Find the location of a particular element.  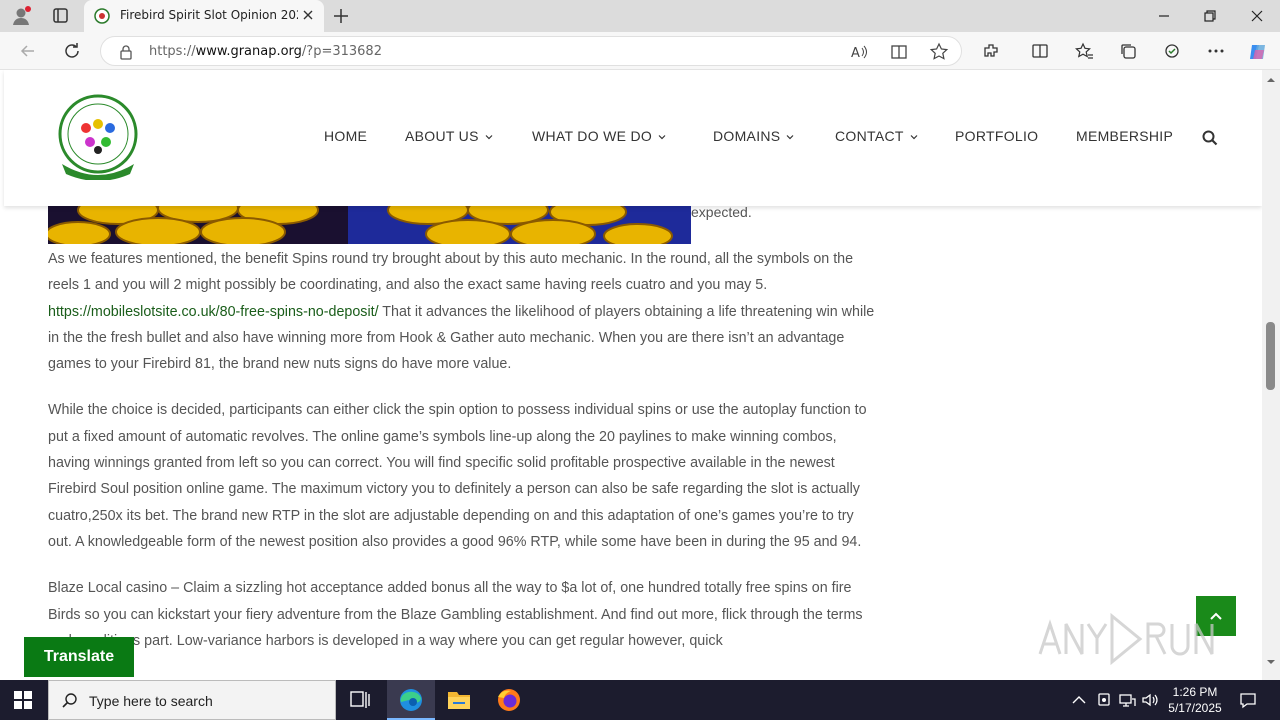

tab-title: Firebird Spirit Slot Opinion 2025 T is located at coordinates (209, 15).